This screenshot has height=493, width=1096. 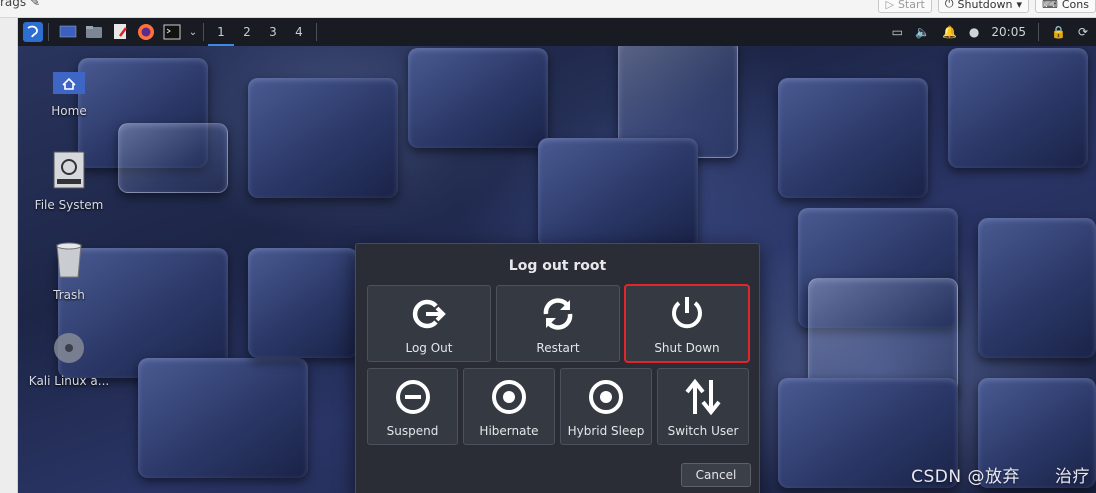 What do you see at coordinates (558, 348) in the screenshot?
I see `restart-label: Restart` at bounding box center [558, 348].